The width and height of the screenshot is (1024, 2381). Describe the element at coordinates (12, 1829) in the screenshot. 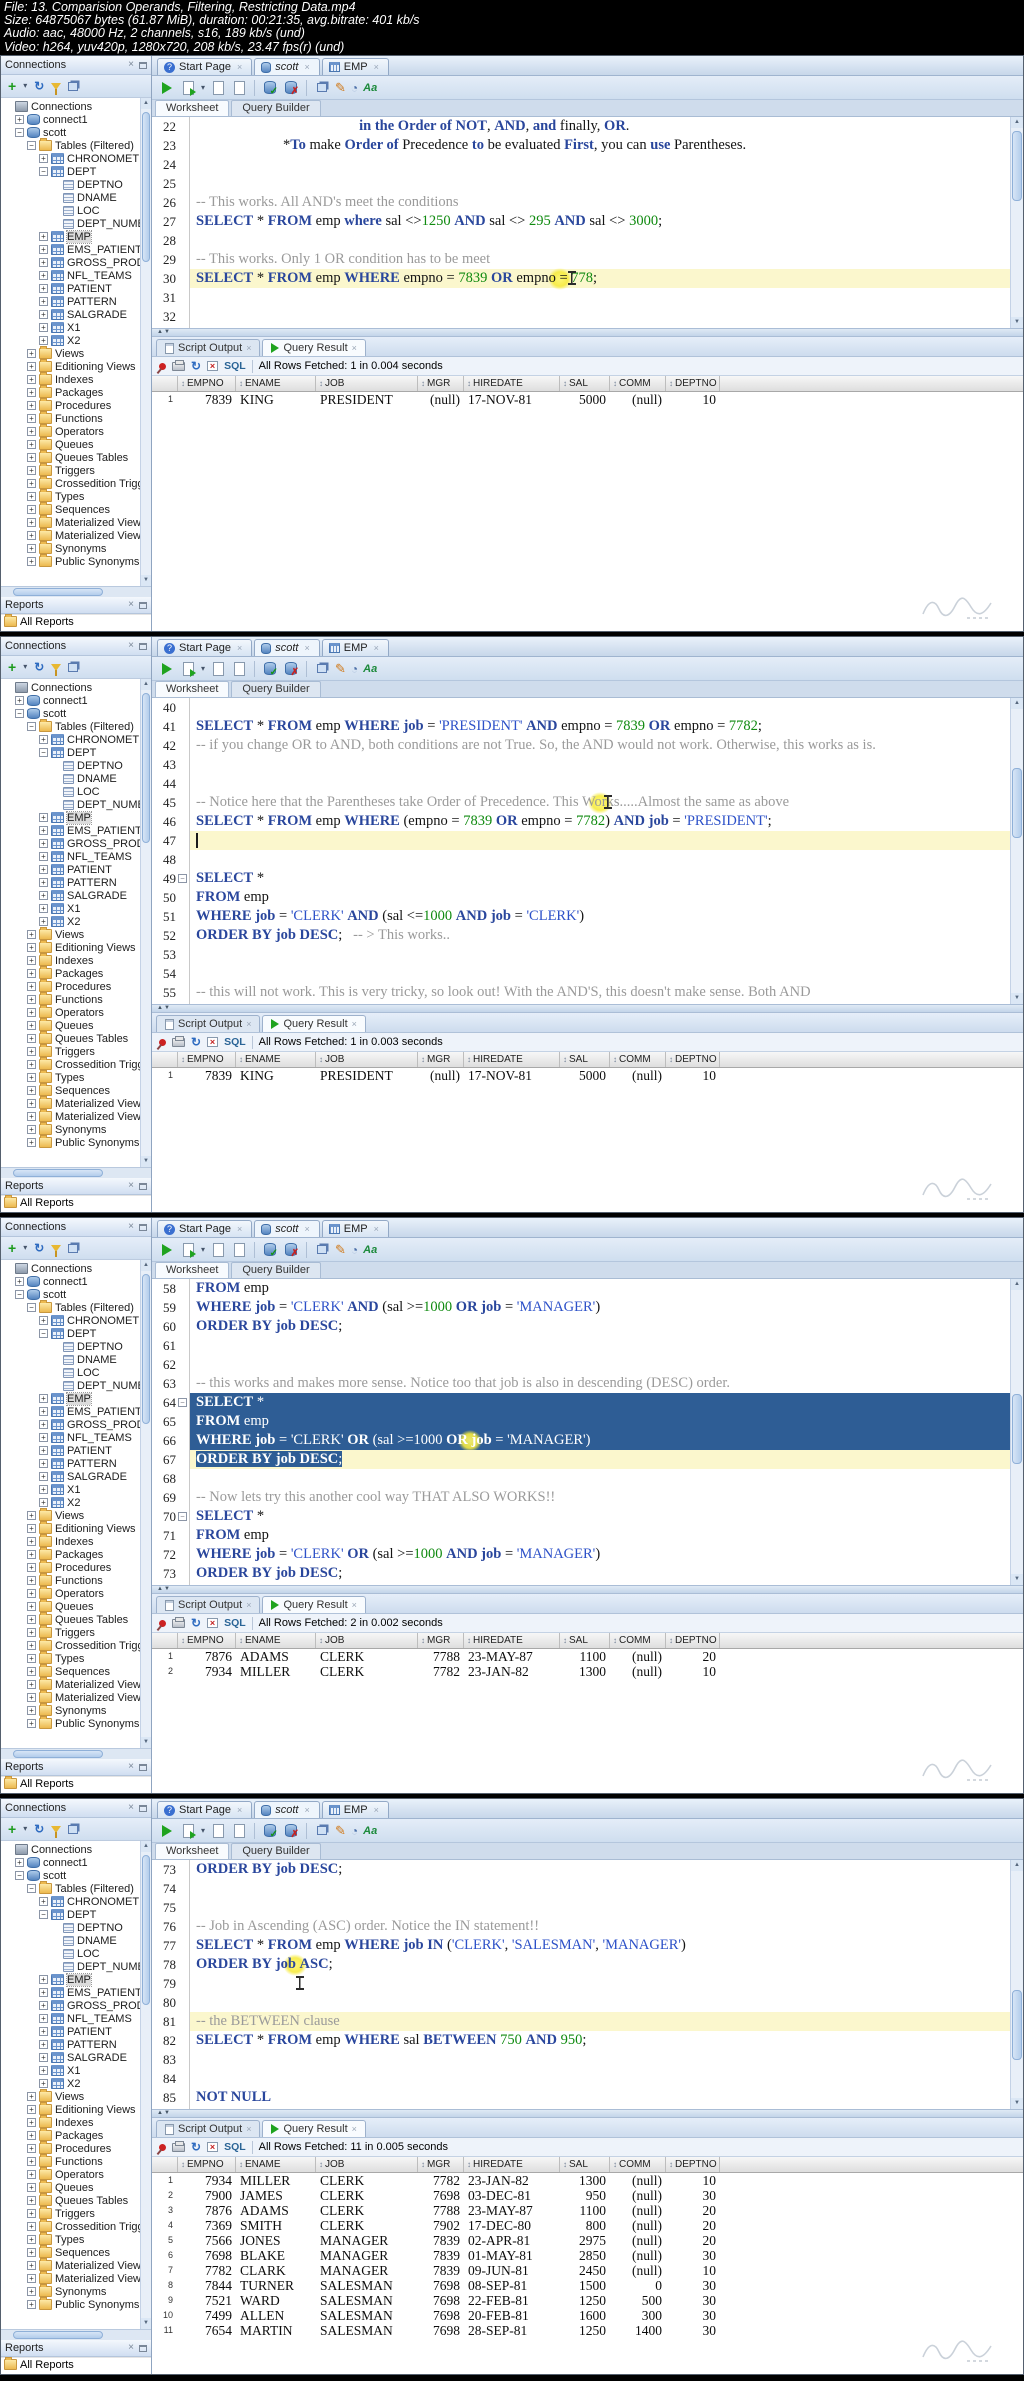

I see `add-connection-icon: +` at that location.